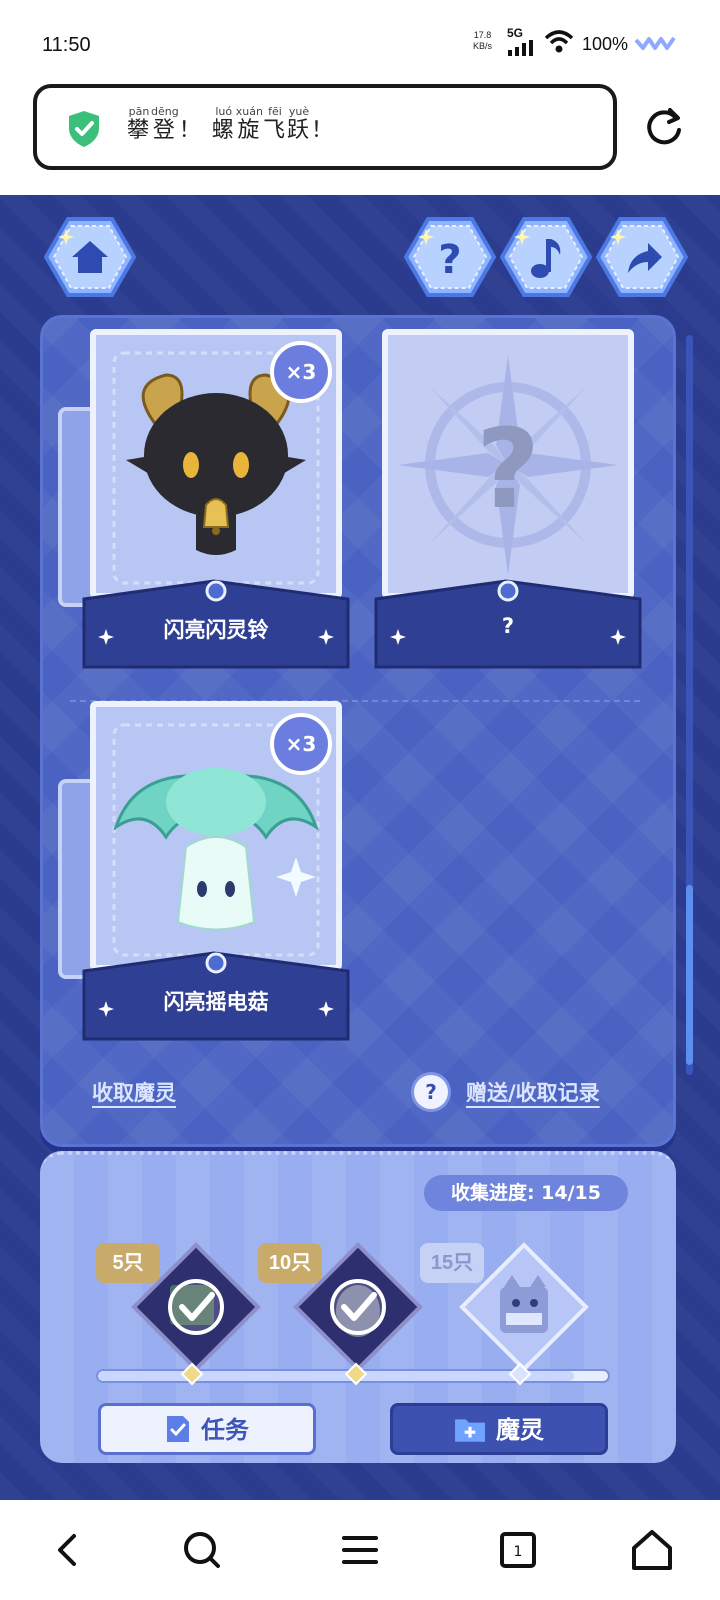 The image size is (720, 1600). What do you see at coordinates (205, 502) in the screenshot?
I see `spirit-card: ×3 闪亮闪灵铃` at bounding box center [205, 502].